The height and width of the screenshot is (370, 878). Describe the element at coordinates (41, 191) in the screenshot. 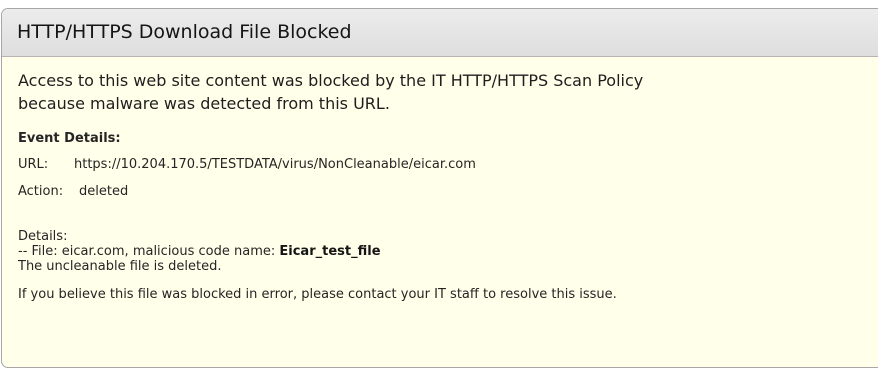

I see `action-label: Action:` at that location.